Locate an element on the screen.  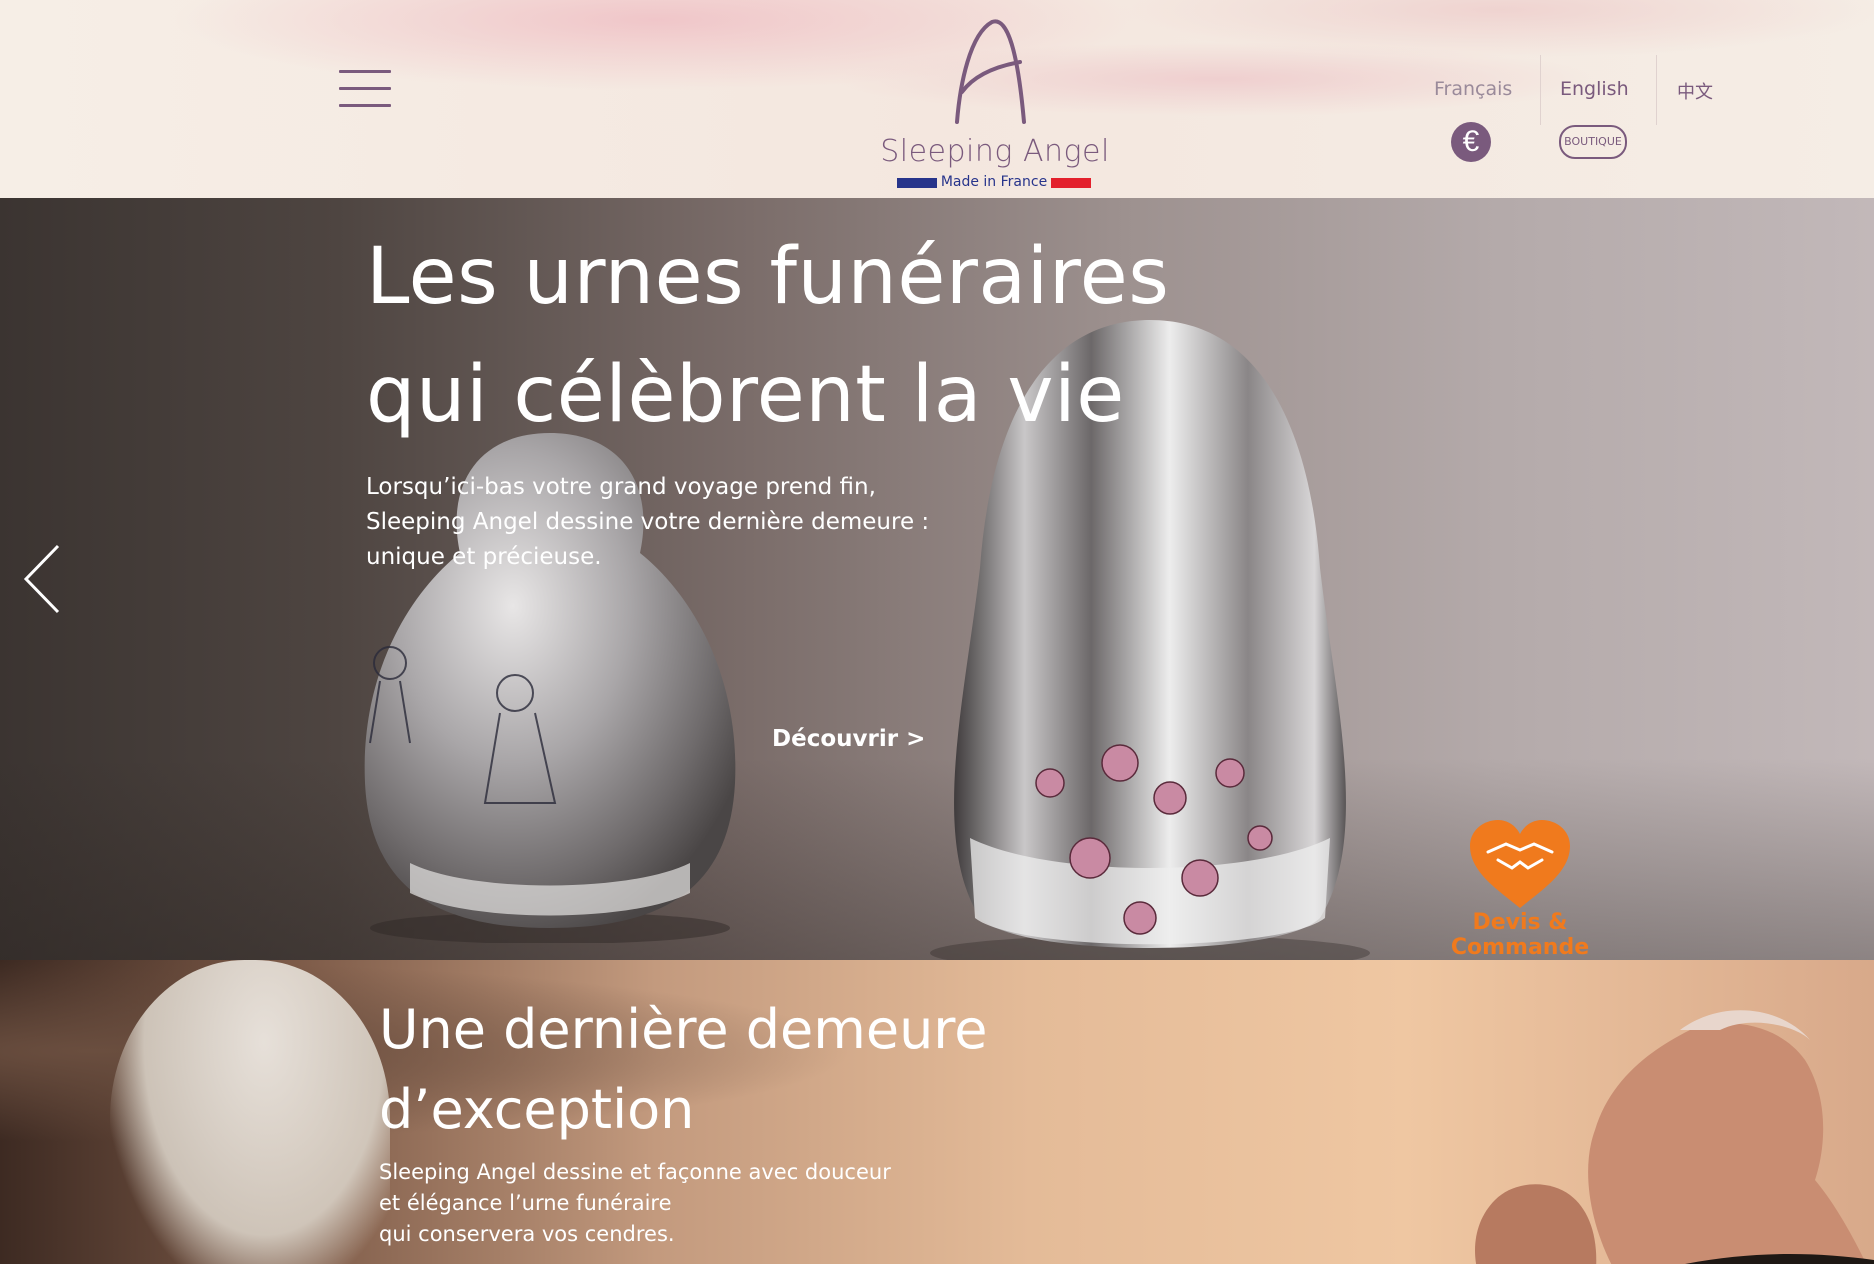
flag-blue-stripe is located at coordinates (917, 183).